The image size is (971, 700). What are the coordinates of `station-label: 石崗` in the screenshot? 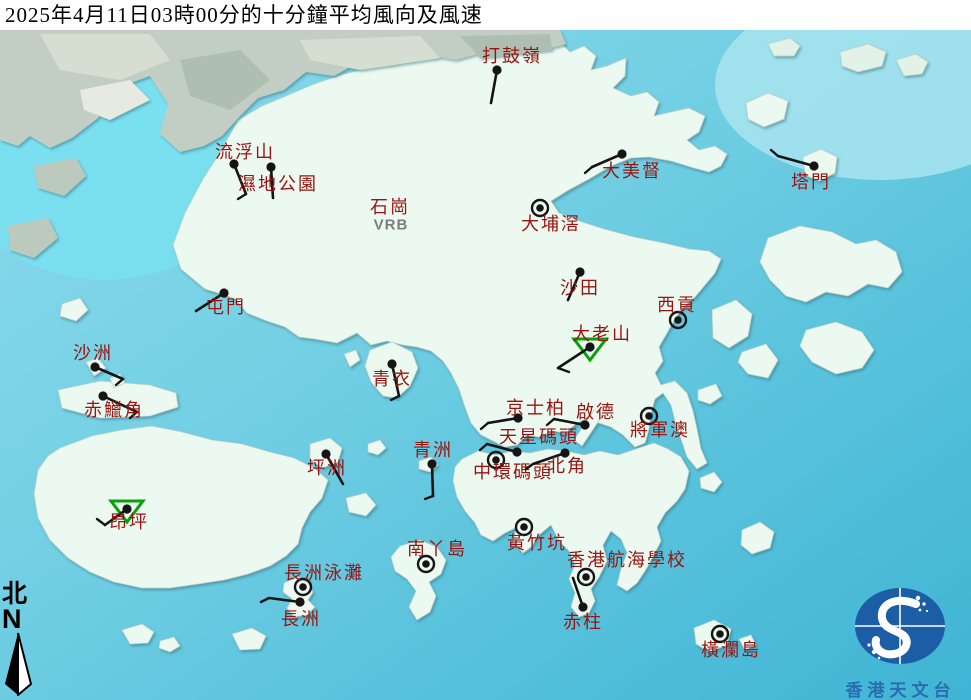 It's located at (390, 207).